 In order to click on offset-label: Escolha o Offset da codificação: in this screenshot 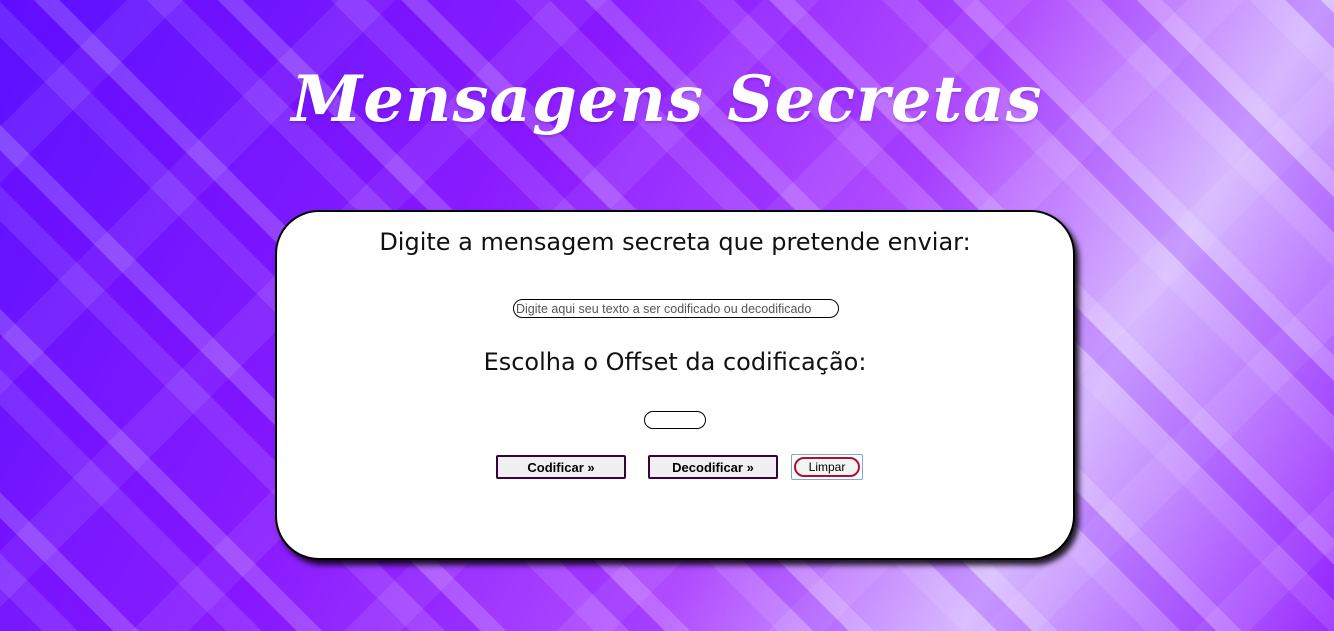, I will do `click(675, 362)`.